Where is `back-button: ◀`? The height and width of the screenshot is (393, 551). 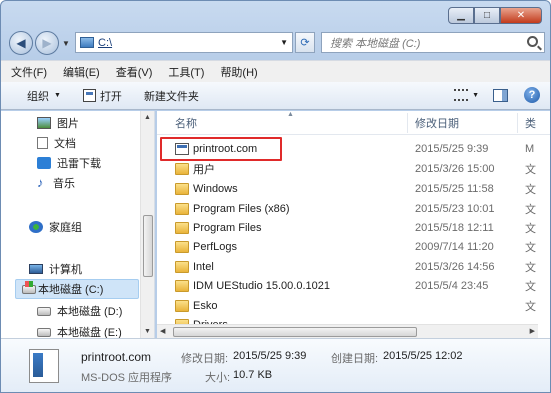 back-button: ◀ is located at coordinates (21, 43).